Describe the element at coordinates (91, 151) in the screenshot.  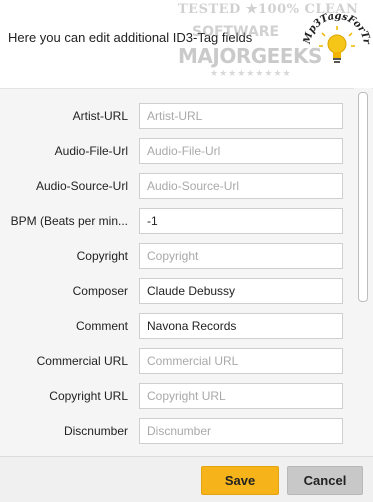
I see `field-label: Audio-File-Url` at that location.